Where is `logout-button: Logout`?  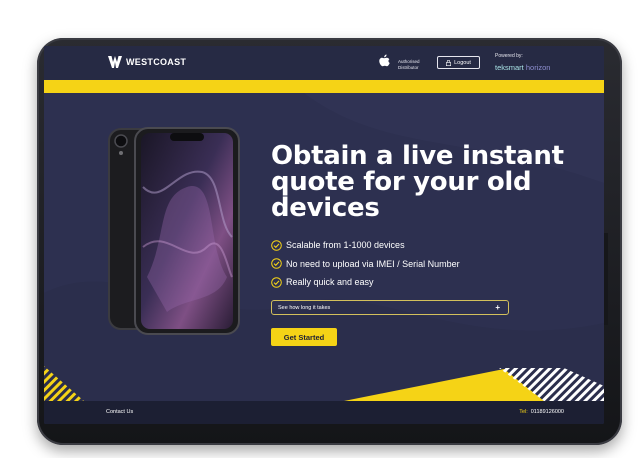 logout-button: Logout is located at coordinates (458, 62).